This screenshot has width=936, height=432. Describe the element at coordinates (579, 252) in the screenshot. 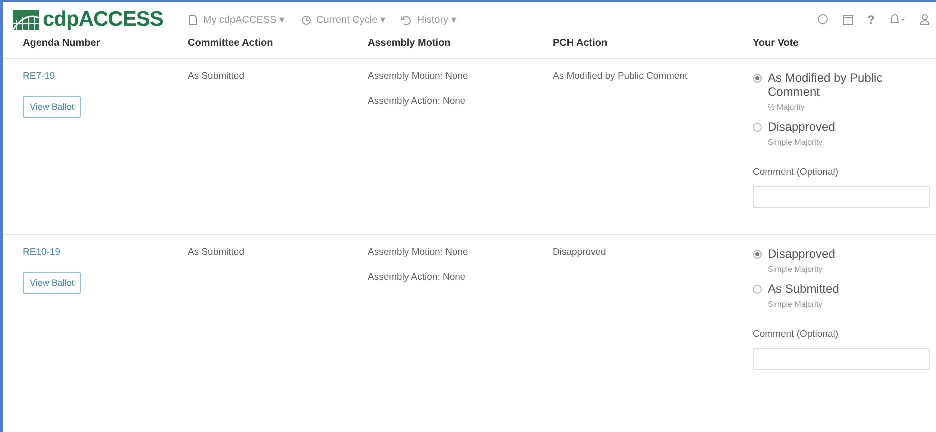

I see `table-cell: Disapproved` at that location.